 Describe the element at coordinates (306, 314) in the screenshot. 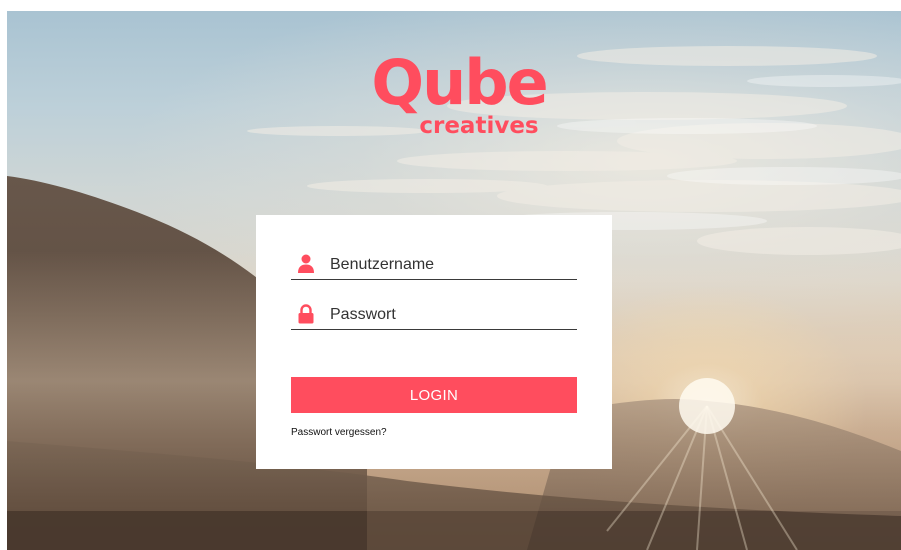

I see `lock-icon` at that location.